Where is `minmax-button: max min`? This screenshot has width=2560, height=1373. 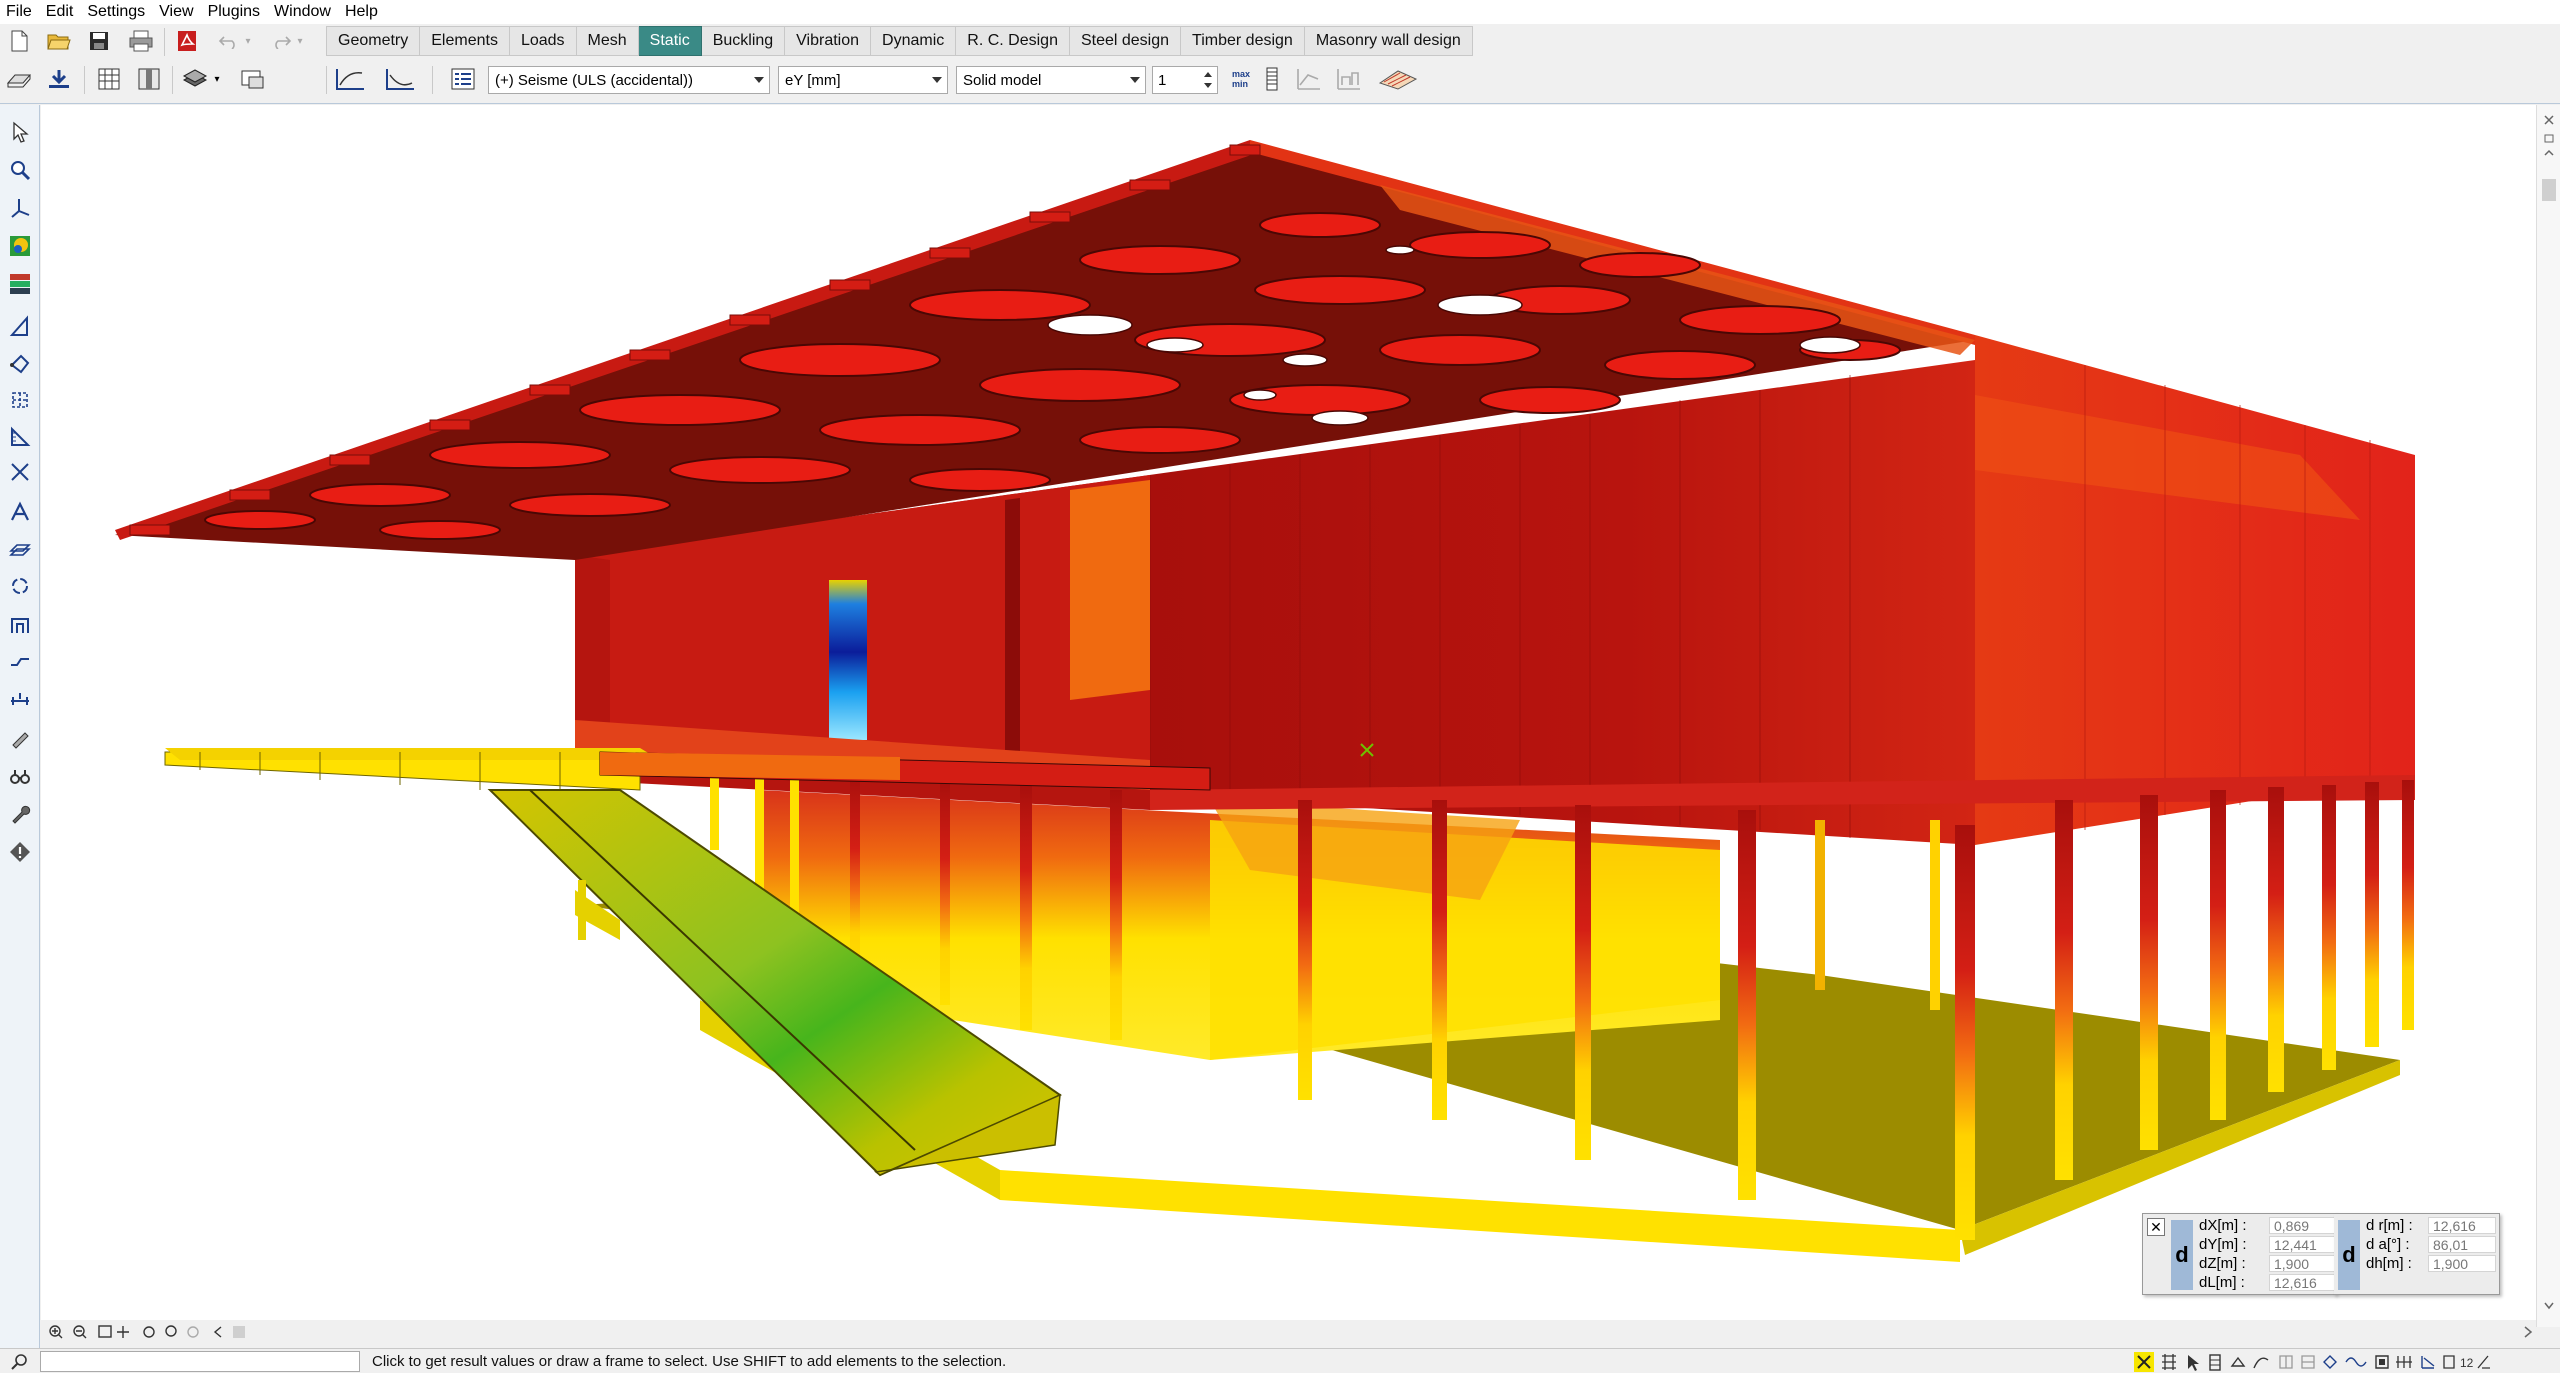
minmax-button: max min is located at coordinates (1241, 79).